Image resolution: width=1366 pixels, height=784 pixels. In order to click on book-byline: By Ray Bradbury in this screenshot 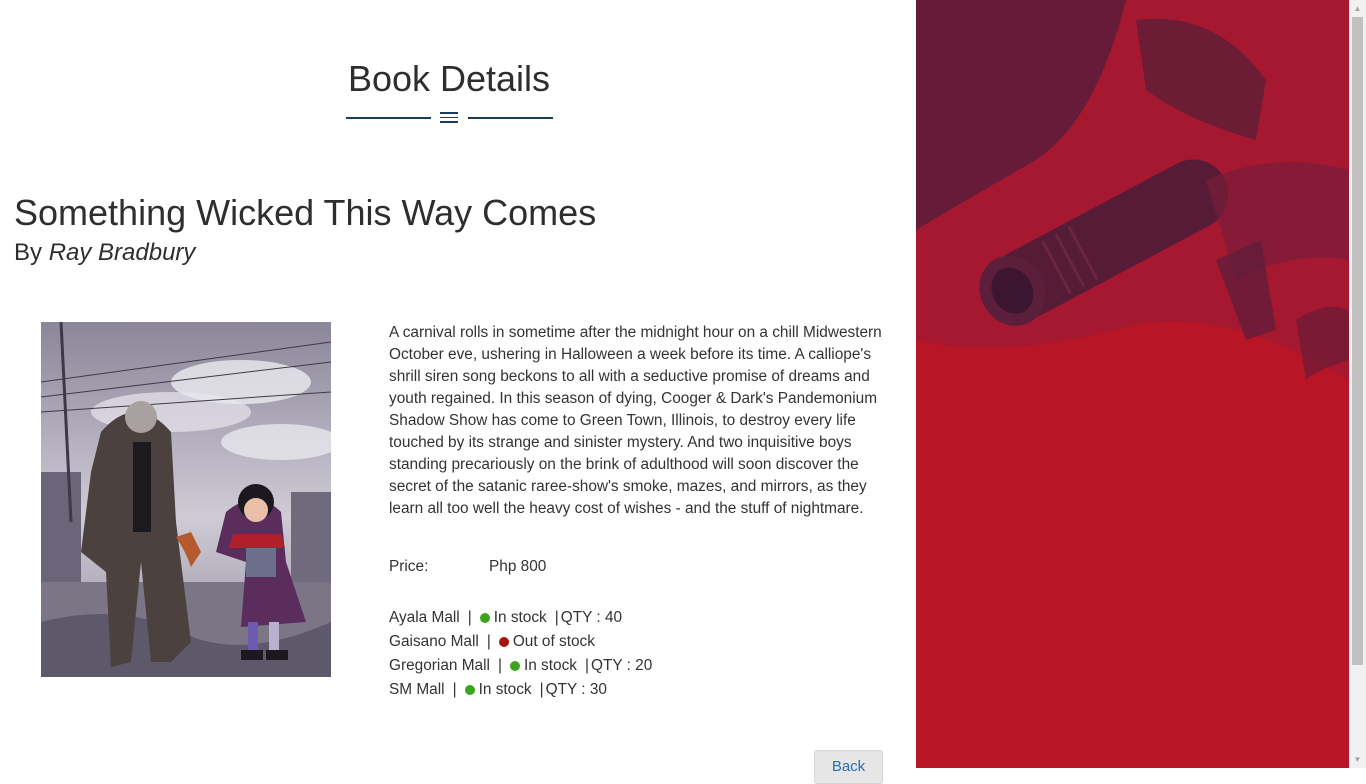, I will do `click(104, 253)`.